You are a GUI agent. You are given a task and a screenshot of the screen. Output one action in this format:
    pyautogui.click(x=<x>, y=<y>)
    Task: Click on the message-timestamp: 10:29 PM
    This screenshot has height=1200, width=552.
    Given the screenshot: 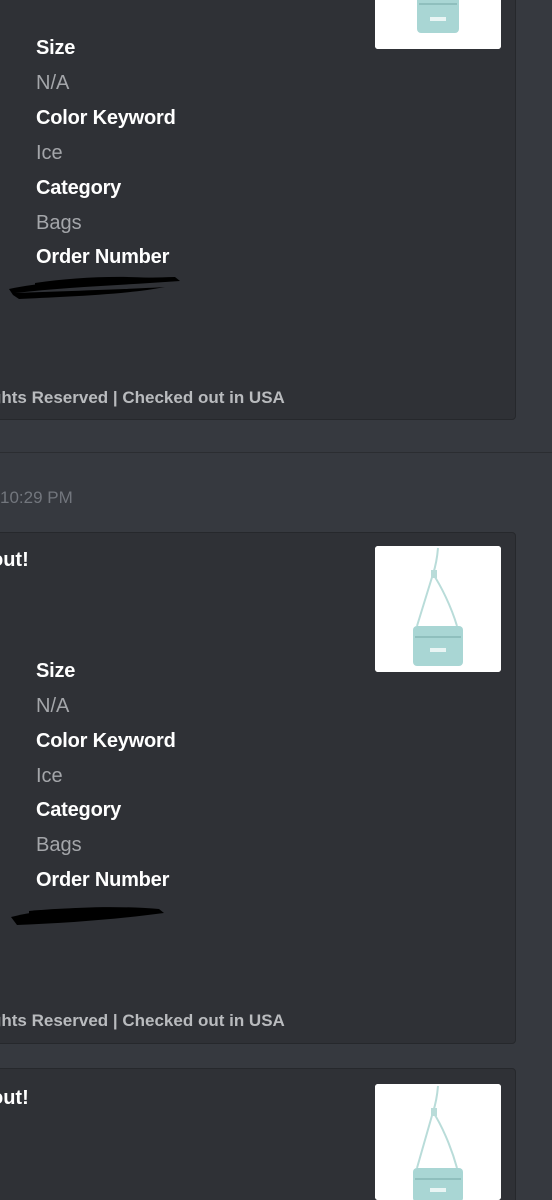 What is the action you would take?
    pyautogui.click(x=36, y=497)
    